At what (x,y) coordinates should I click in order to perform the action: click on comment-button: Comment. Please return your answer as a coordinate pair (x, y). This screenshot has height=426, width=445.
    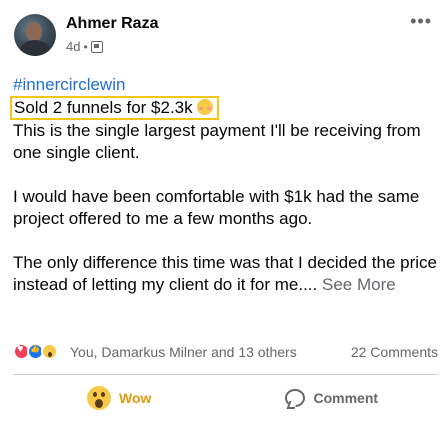
    Looking at the image, I should click on (332, 398).